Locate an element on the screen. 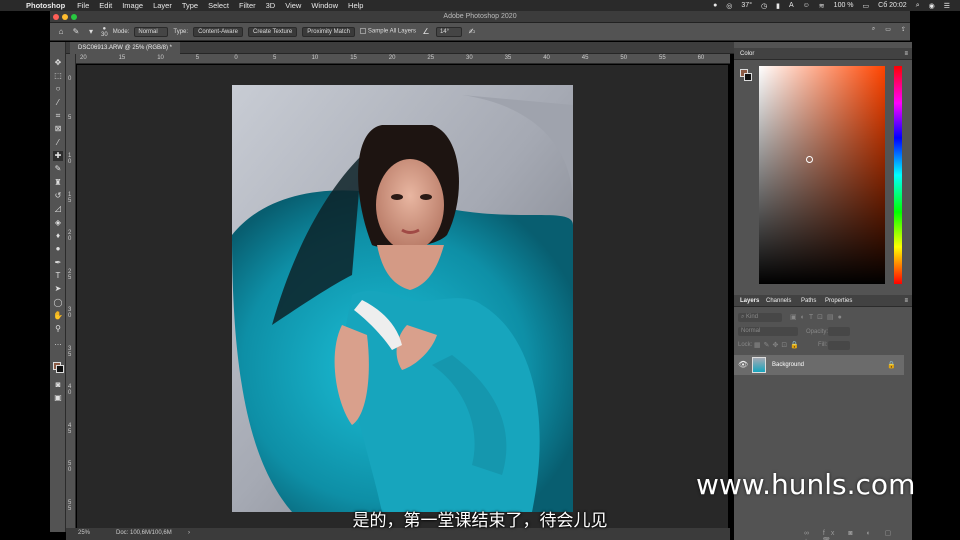 Image resolution: width=960 pixels, height=540 pixels. hand-tool-icon: ✋ is located at coordinates (58, 316).